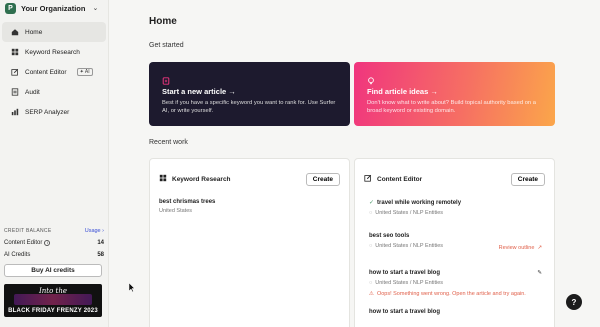  What do you see at coordinates (539, 248) in the screenshot?
I see `external-link-icon: ↗` at bounding box center [539, 248].